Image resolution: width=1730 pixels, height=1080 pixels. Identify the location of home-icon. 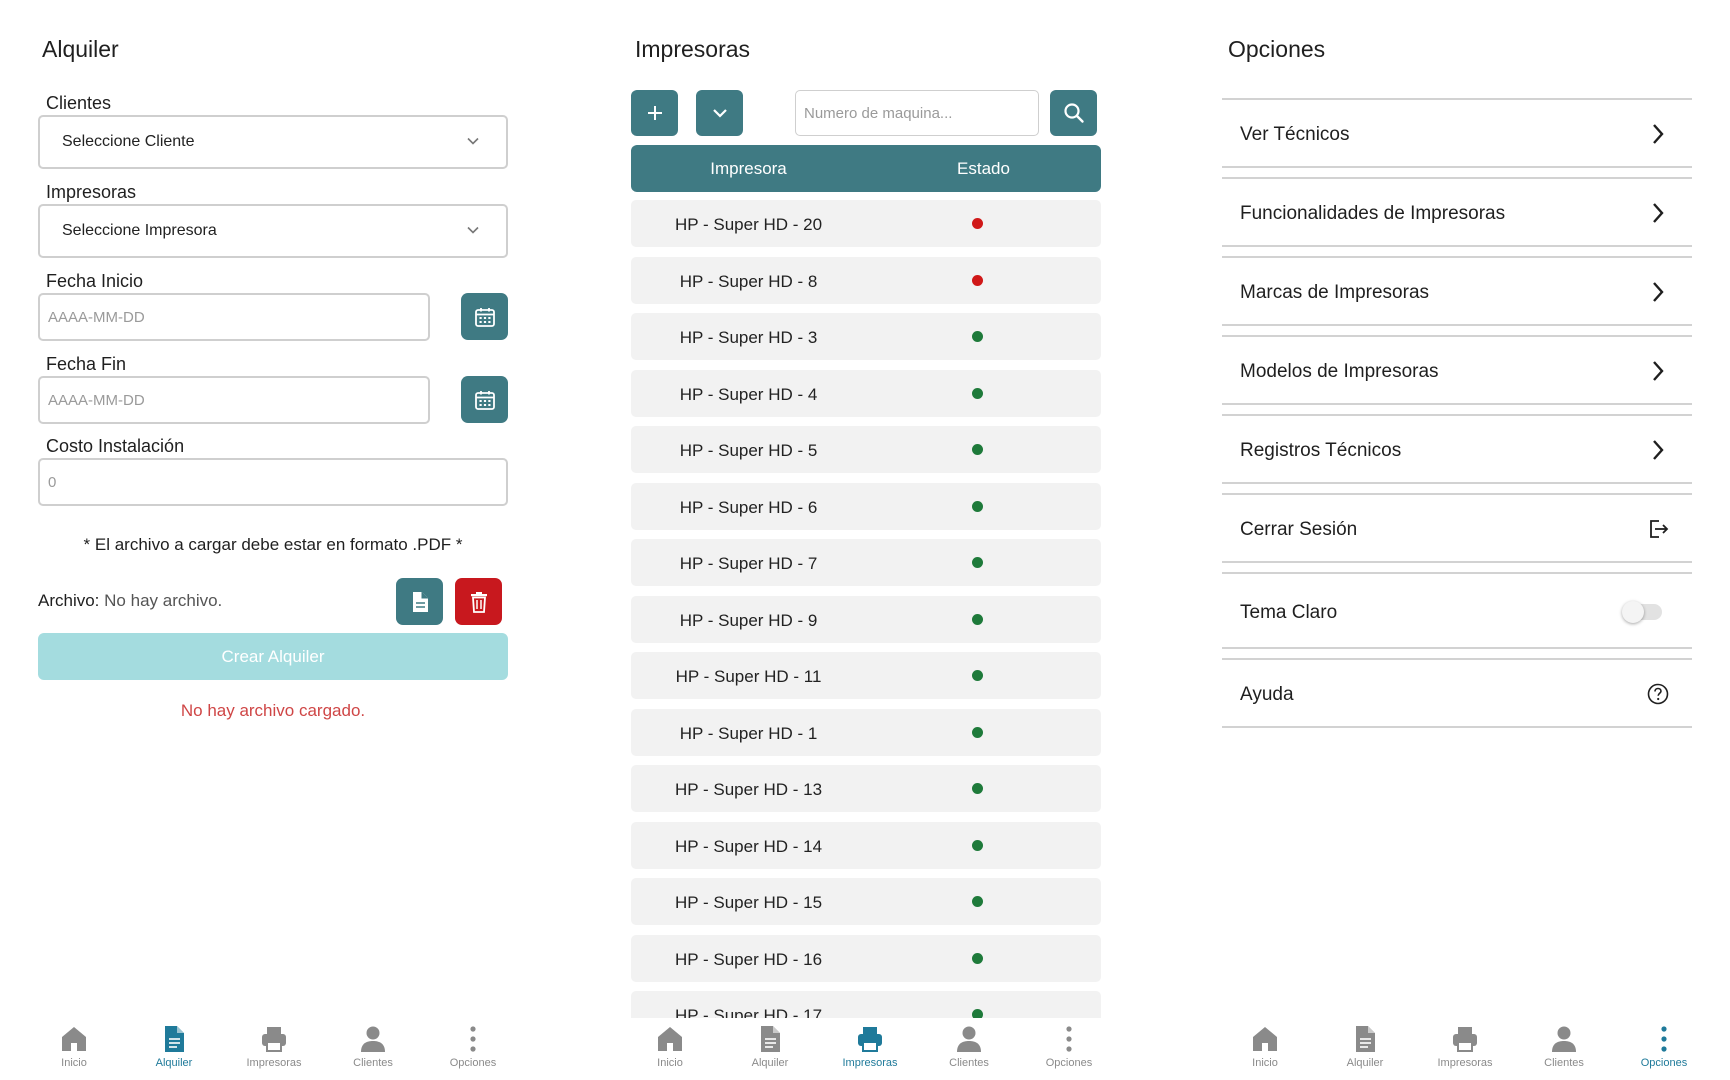
(74, 1039).